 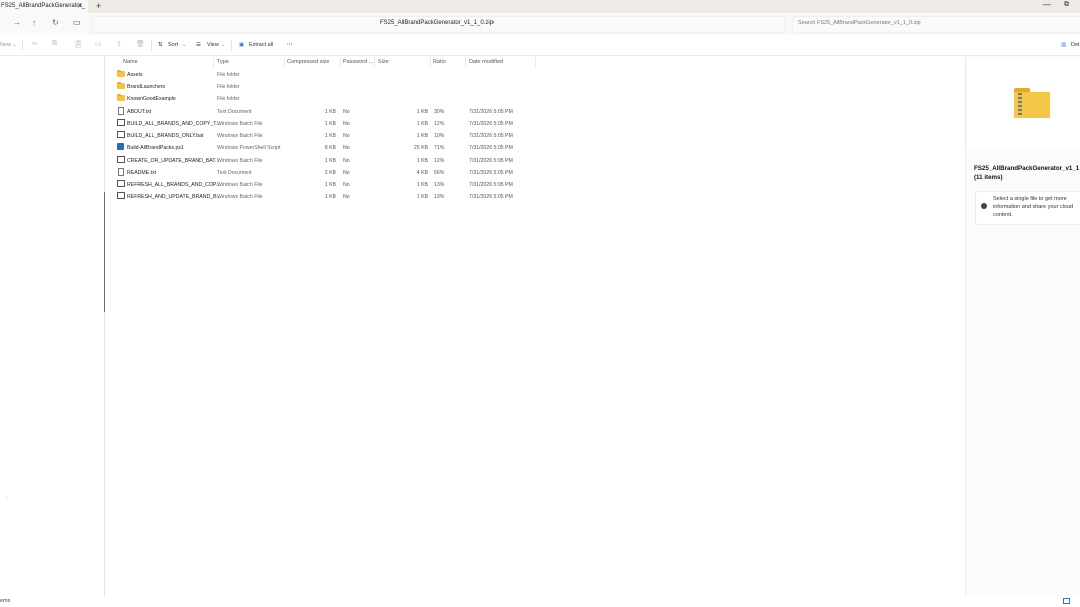 What do you see at coordinates (223, 62) in the screenshot?
I see `column-header-type: Type` at bounding box center [223, 62].